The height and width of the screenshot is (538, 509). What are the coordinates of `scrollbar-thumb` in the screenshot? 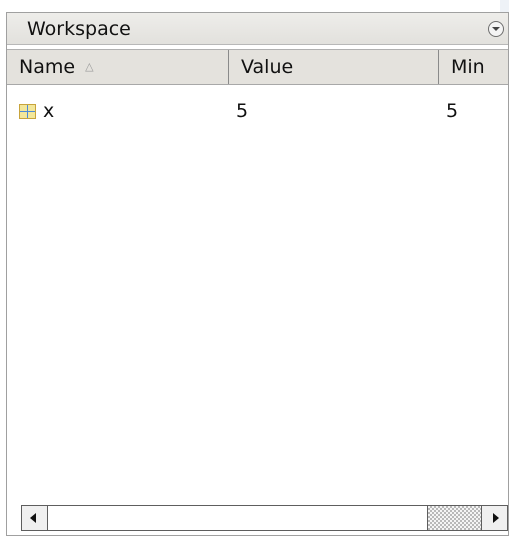 It's located at (238, 518).